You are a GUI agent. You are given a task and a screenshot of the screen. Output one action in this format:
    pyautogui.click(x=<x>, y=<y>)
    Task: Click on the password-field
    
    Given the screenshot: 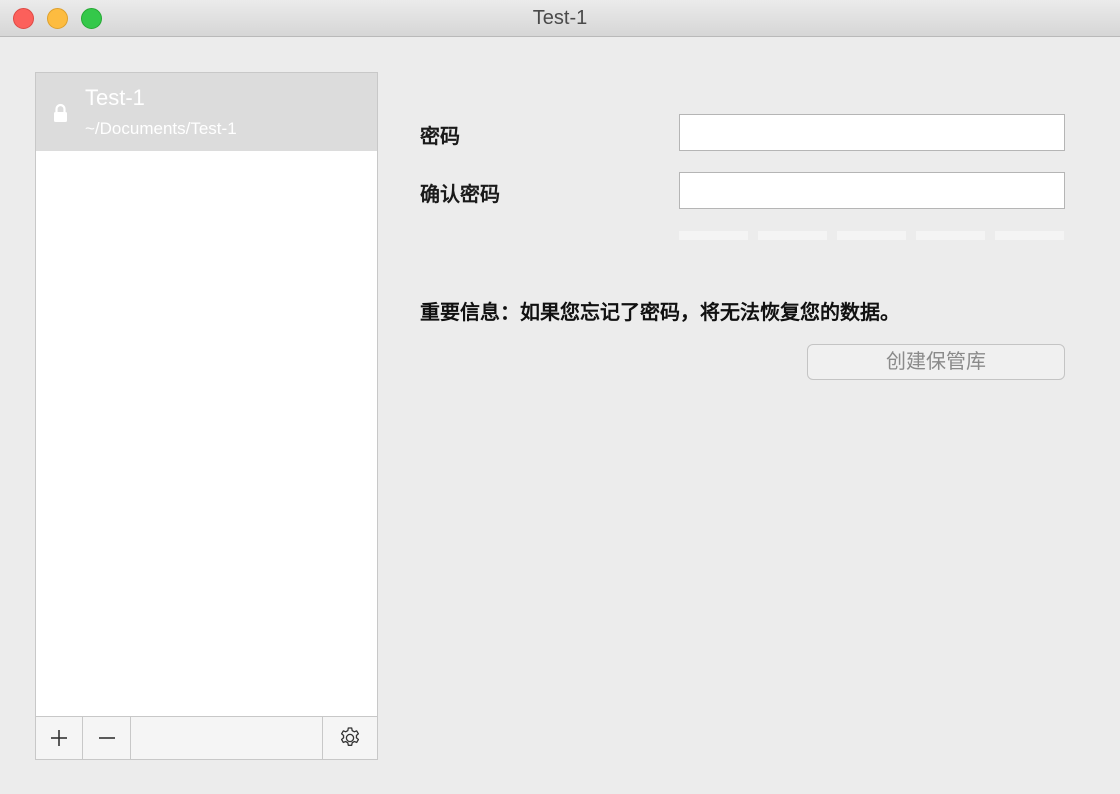 What is the action you would take?
    pyautogui.click(x=872, y=132)
    